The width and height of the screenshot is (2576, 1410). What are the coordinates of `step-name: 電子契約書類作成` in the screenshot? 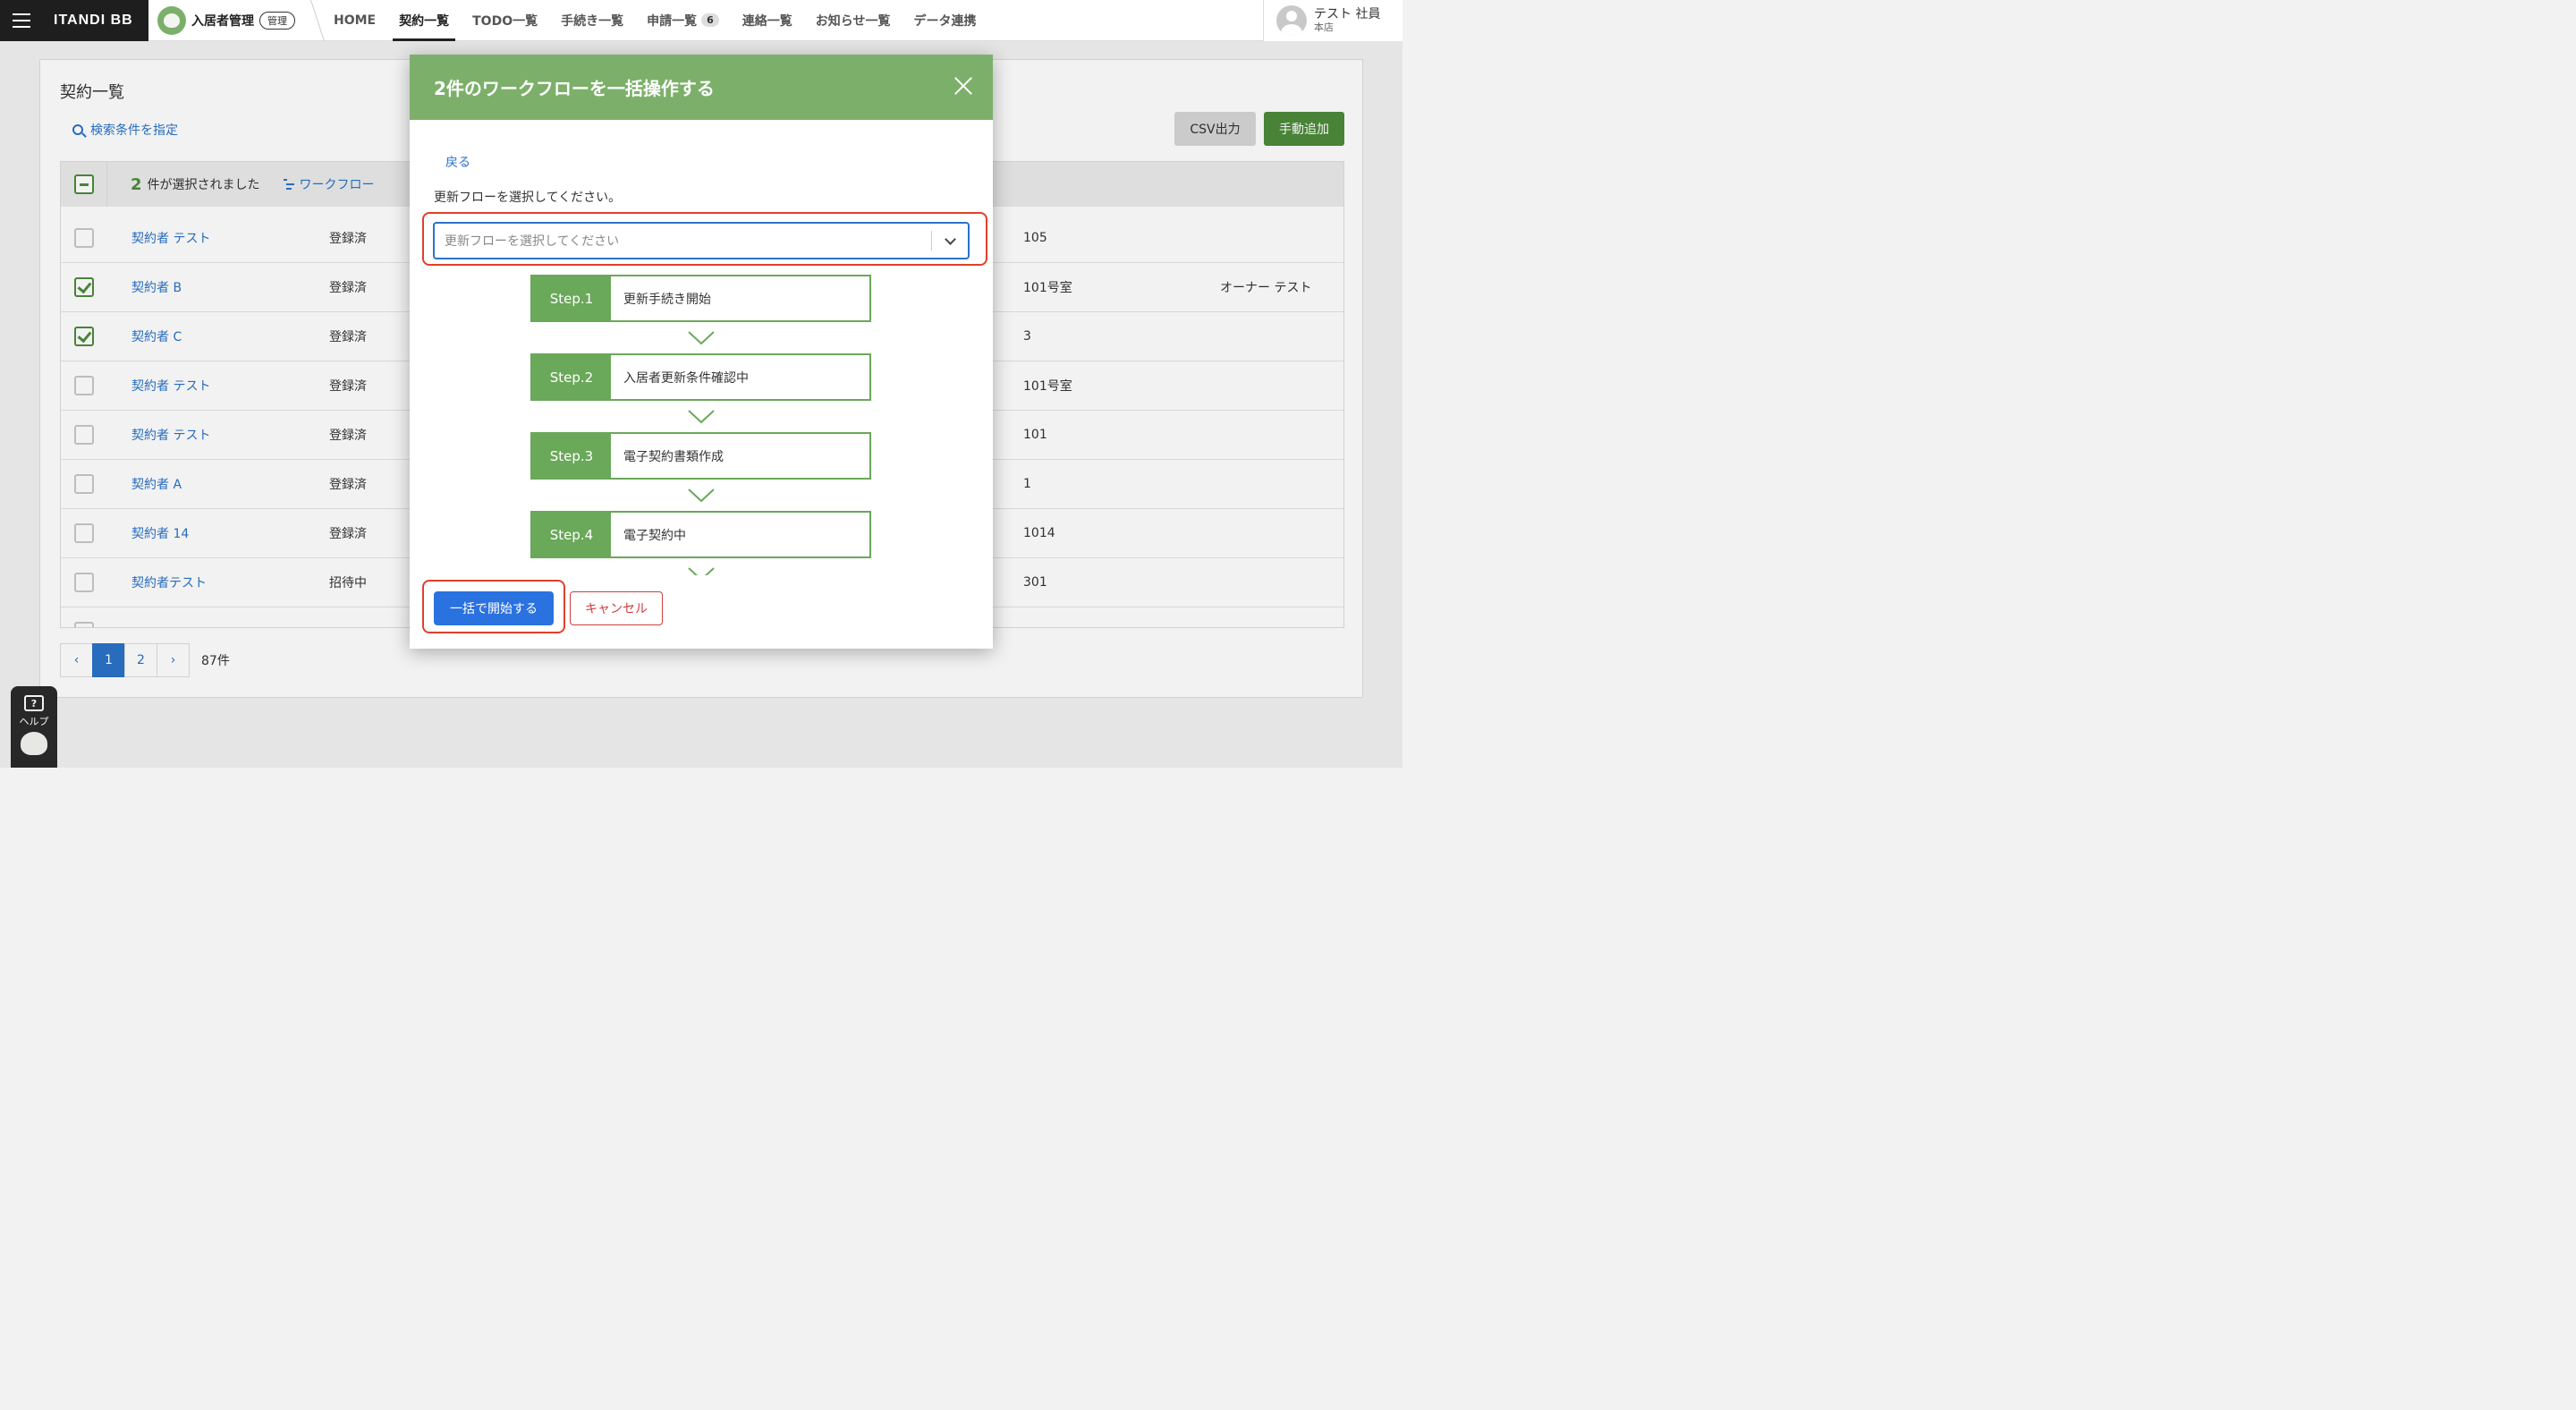 It's located at (673, 457).